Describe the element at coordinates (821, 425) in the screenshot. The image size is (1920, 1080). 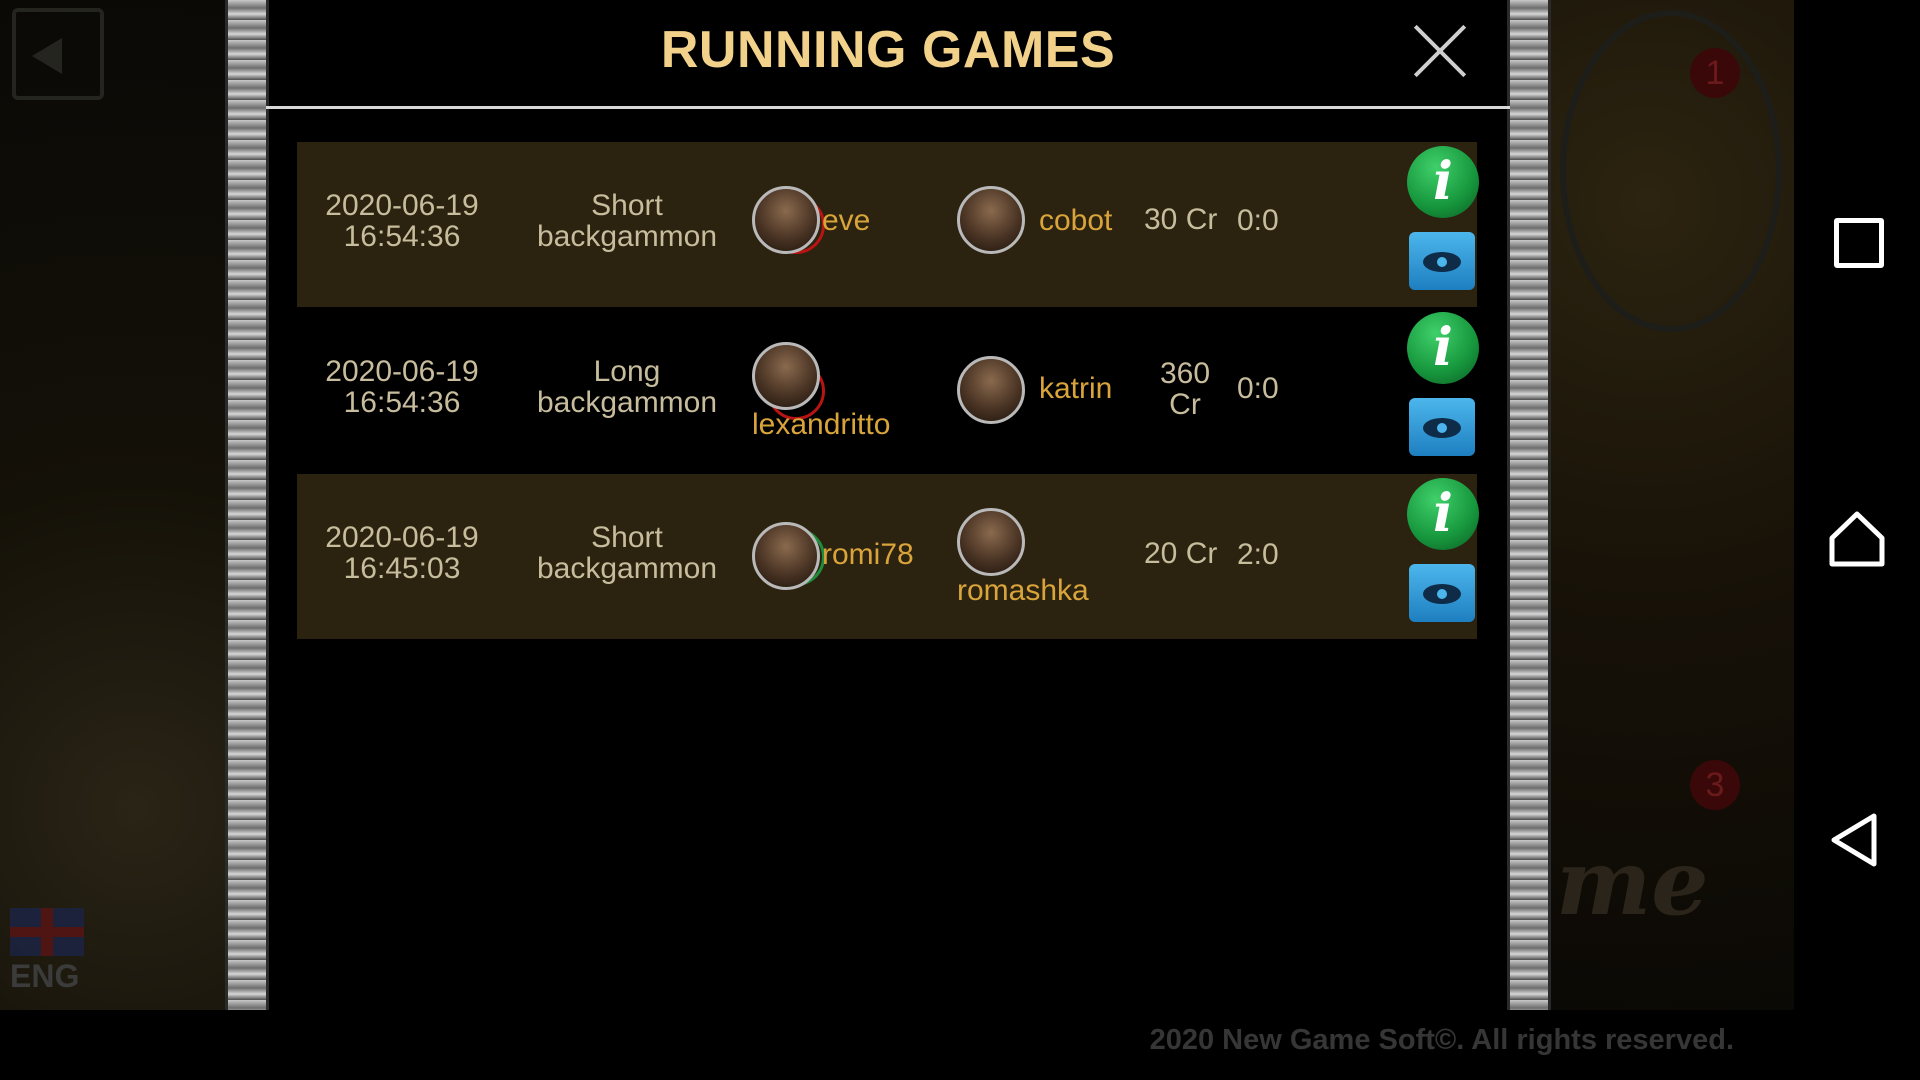
I see `player1-name: lexandritto` at that location.